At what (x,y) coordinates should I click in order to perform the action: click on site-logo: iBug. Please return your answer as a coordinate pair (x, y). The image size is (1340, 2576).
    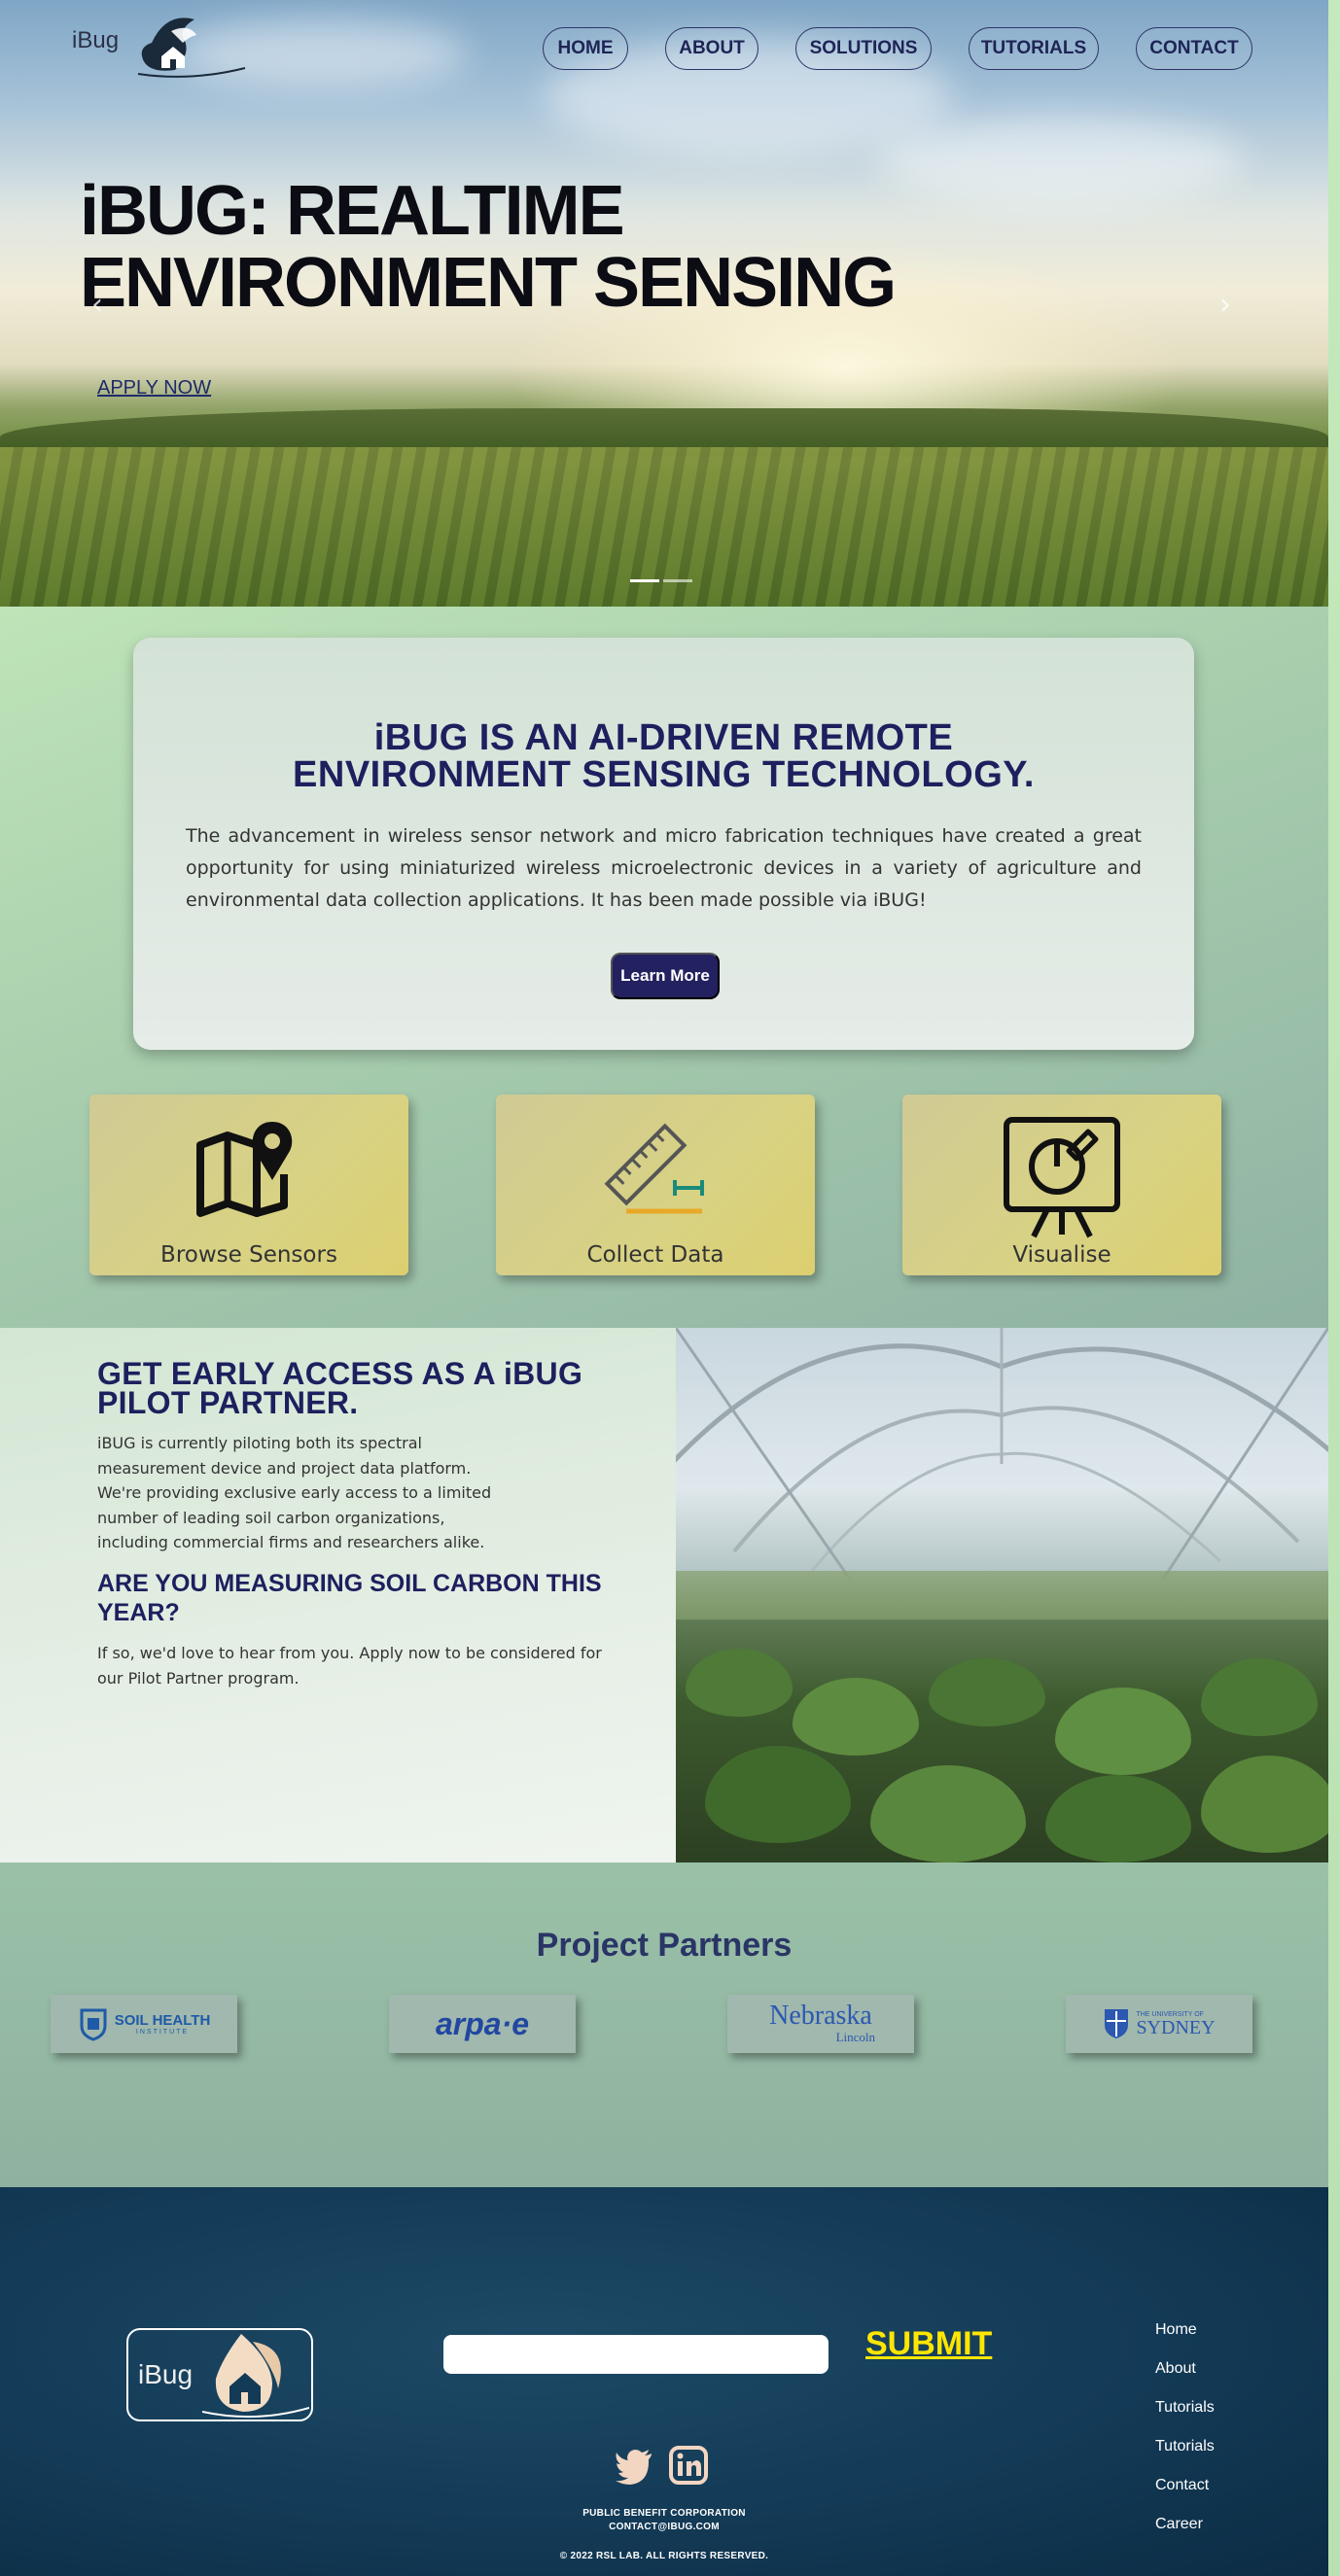
    Looking at the image, I should click on (164, 46).